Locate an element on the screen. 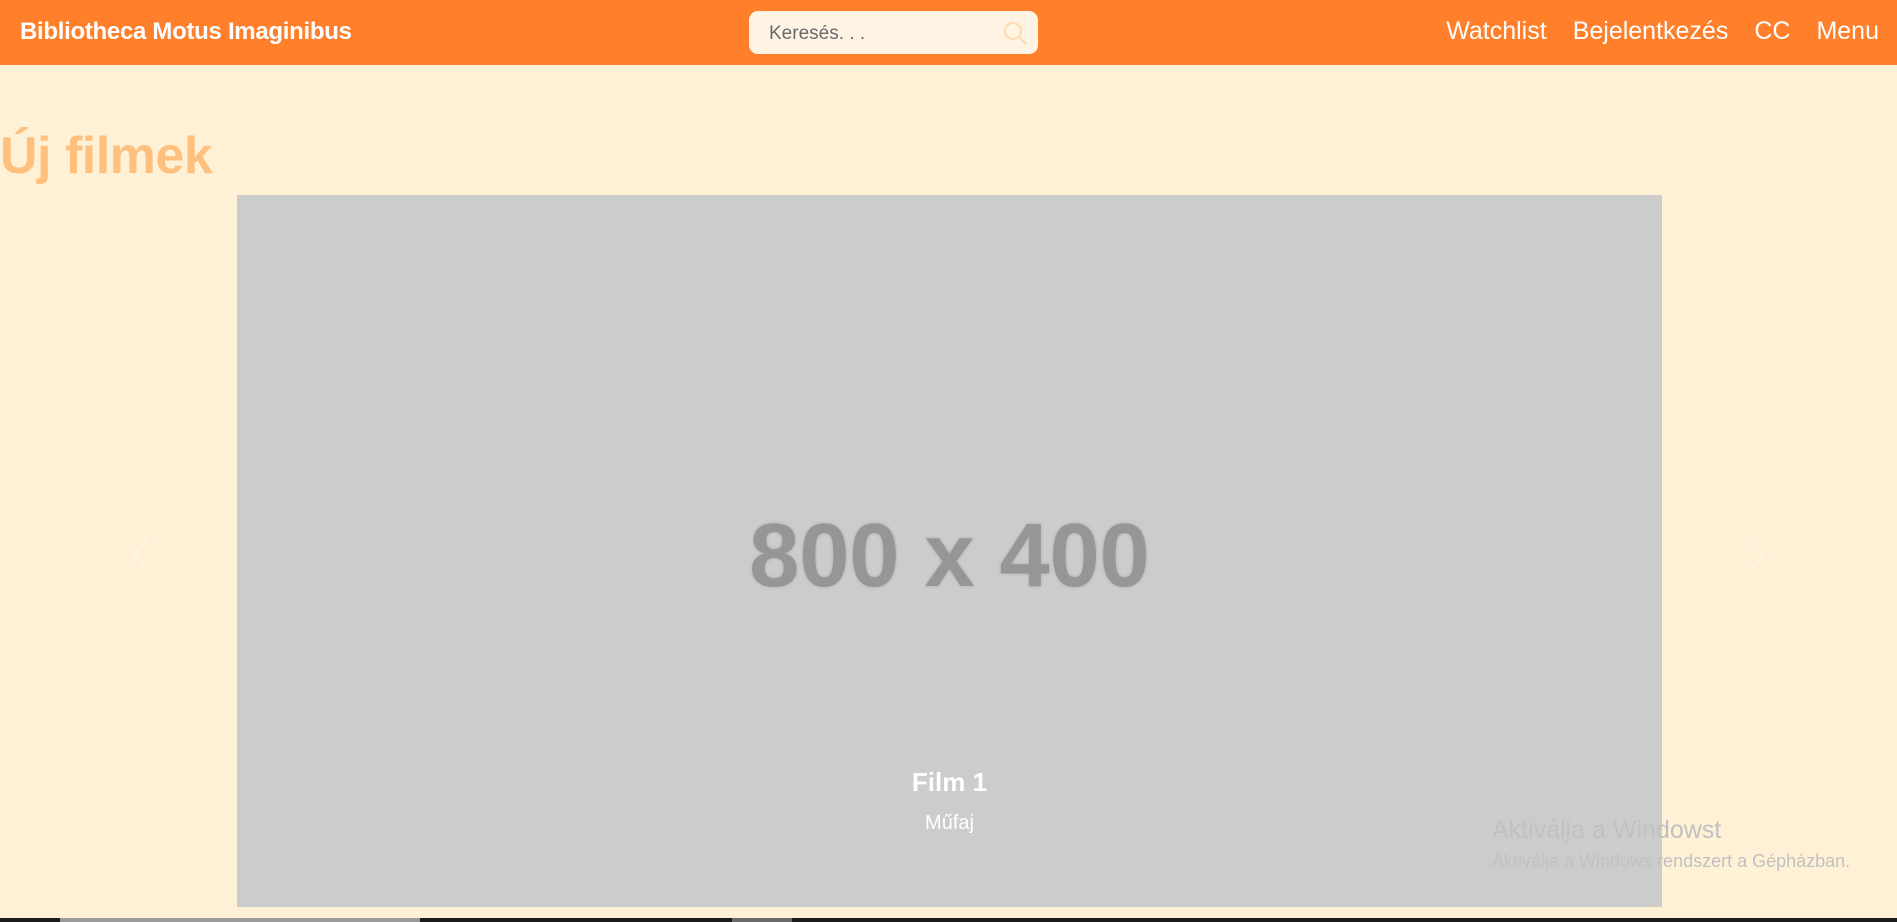 The height and width of the screenshot is (922, 1897). section-title: Új filmek is located at coordinates (106, 156).